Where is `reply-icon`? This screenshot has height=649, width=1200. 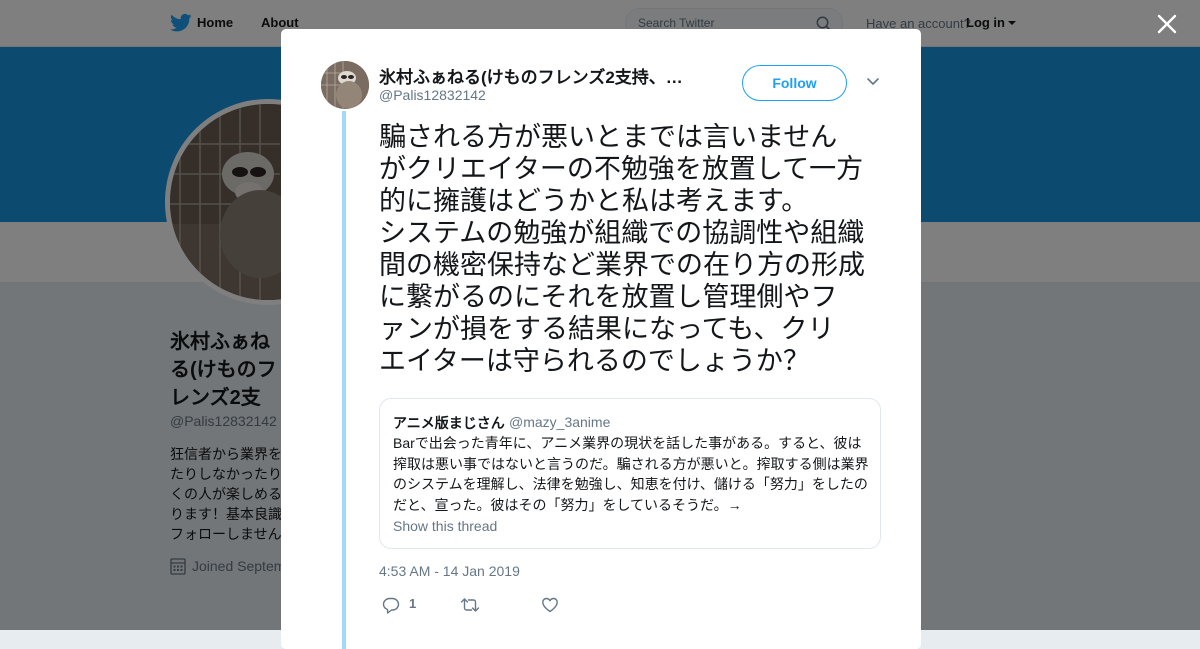
reply-icon is located at coordinates (391, 605).